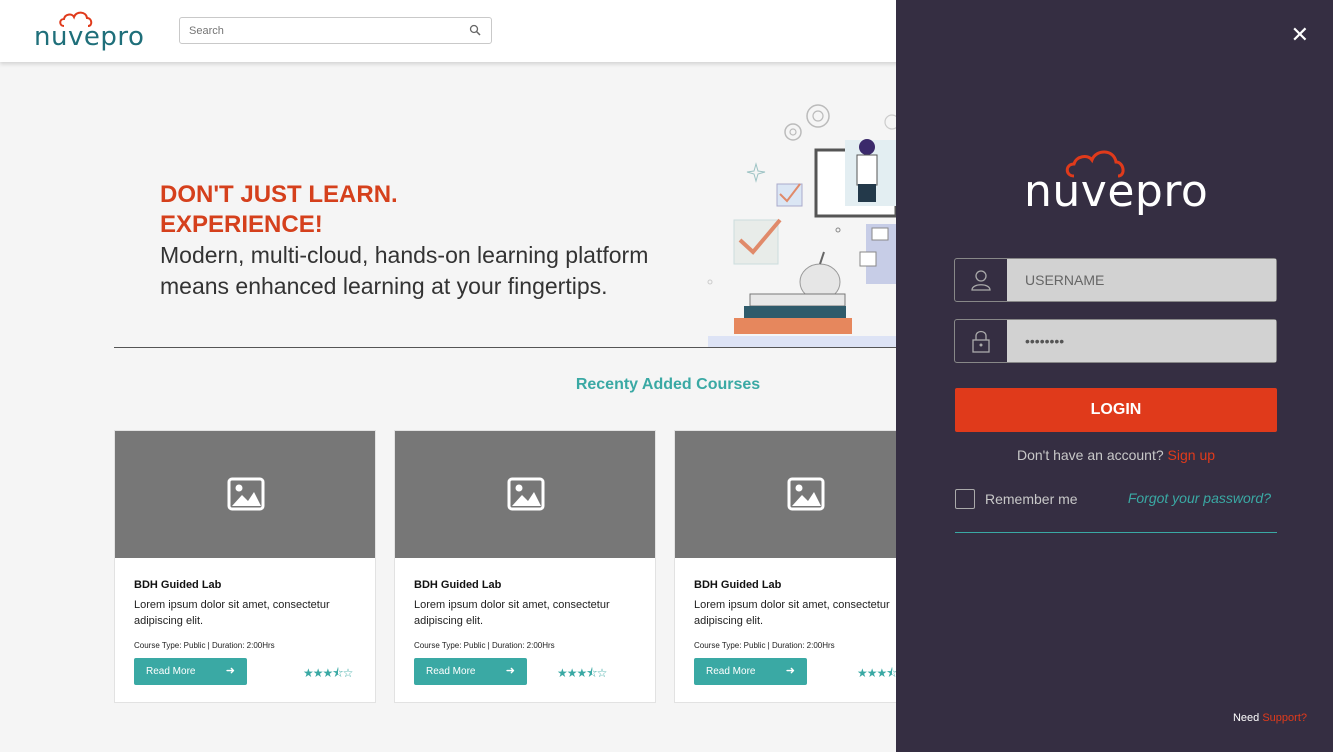  Describe the element at coordinates (505, 347) in the screenshot. I see `hero-divider` at that location.